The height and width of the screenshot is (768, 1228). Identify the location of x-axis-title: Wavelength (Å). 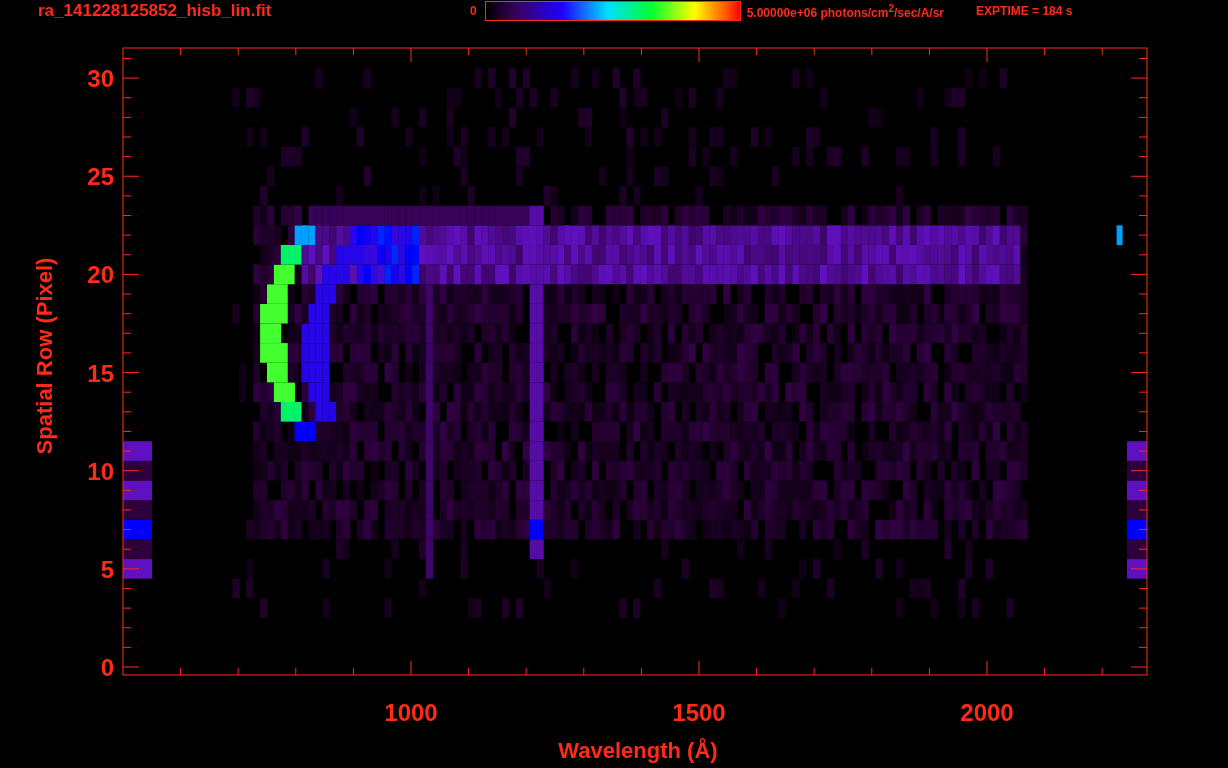
(638, 750).